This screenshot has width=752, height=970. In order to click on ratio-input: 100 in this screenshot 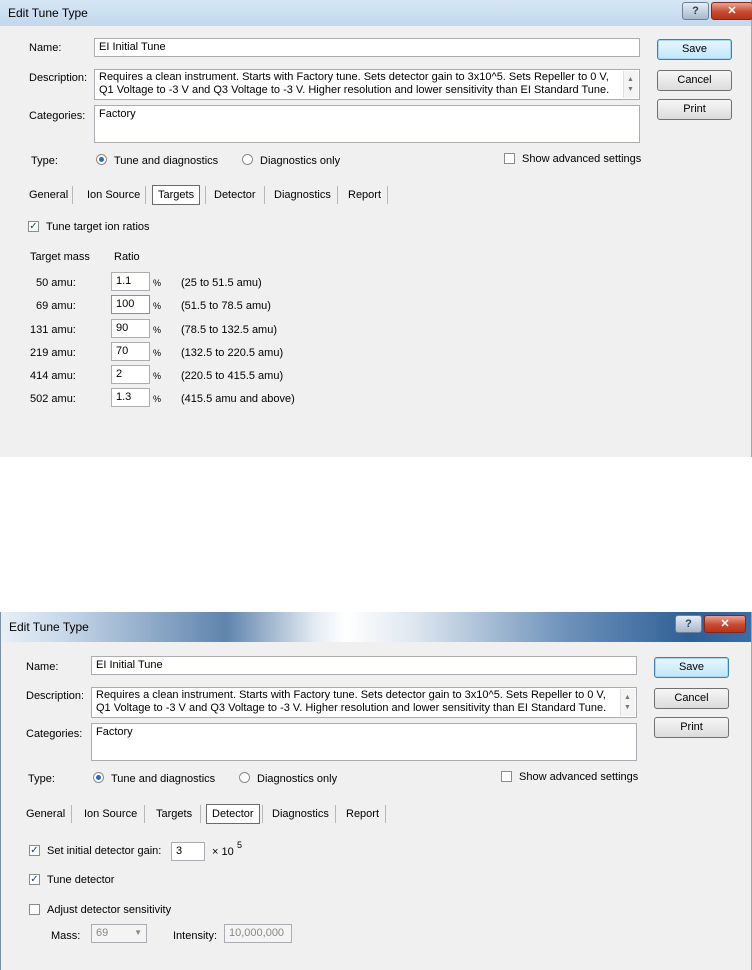, I will do `click(130, 304)`.